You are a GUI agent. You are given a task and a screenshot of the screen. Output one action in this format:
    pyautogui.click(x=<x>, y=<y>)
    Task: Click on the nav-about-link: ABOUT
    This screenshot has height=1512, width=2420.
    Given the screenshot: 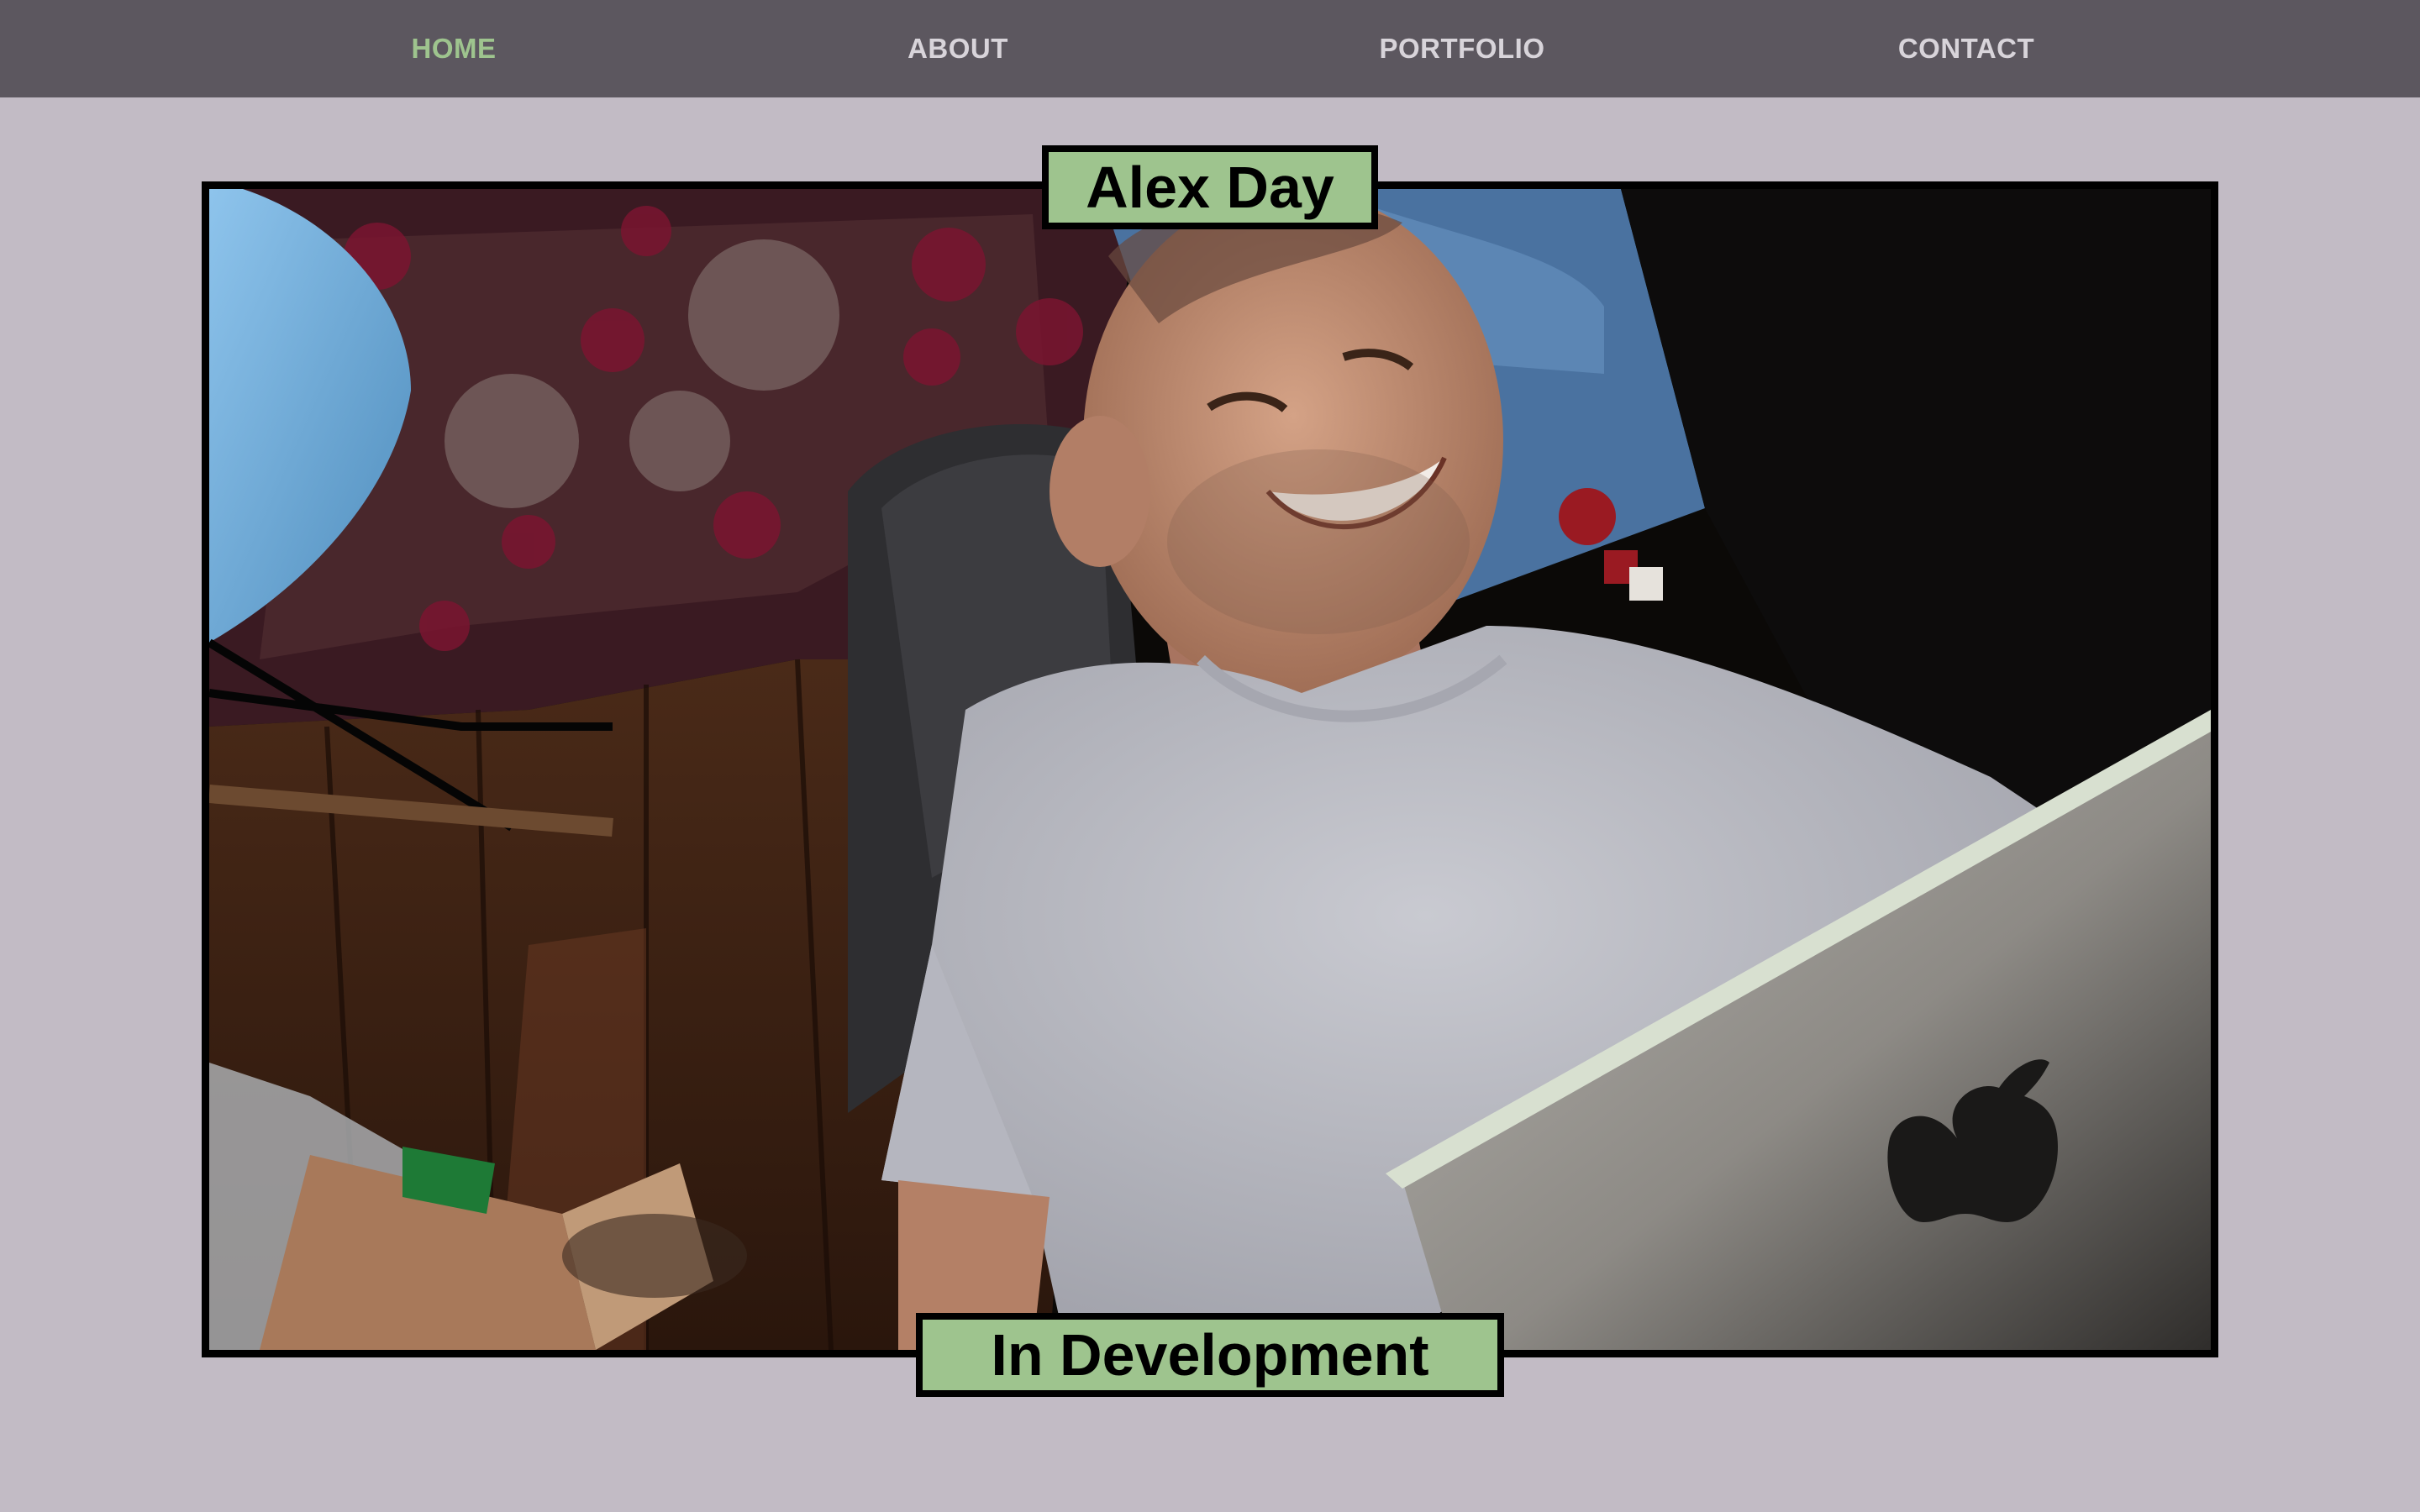 What is the action you would take?
    pyautogui.click(x=958, y=48)
    